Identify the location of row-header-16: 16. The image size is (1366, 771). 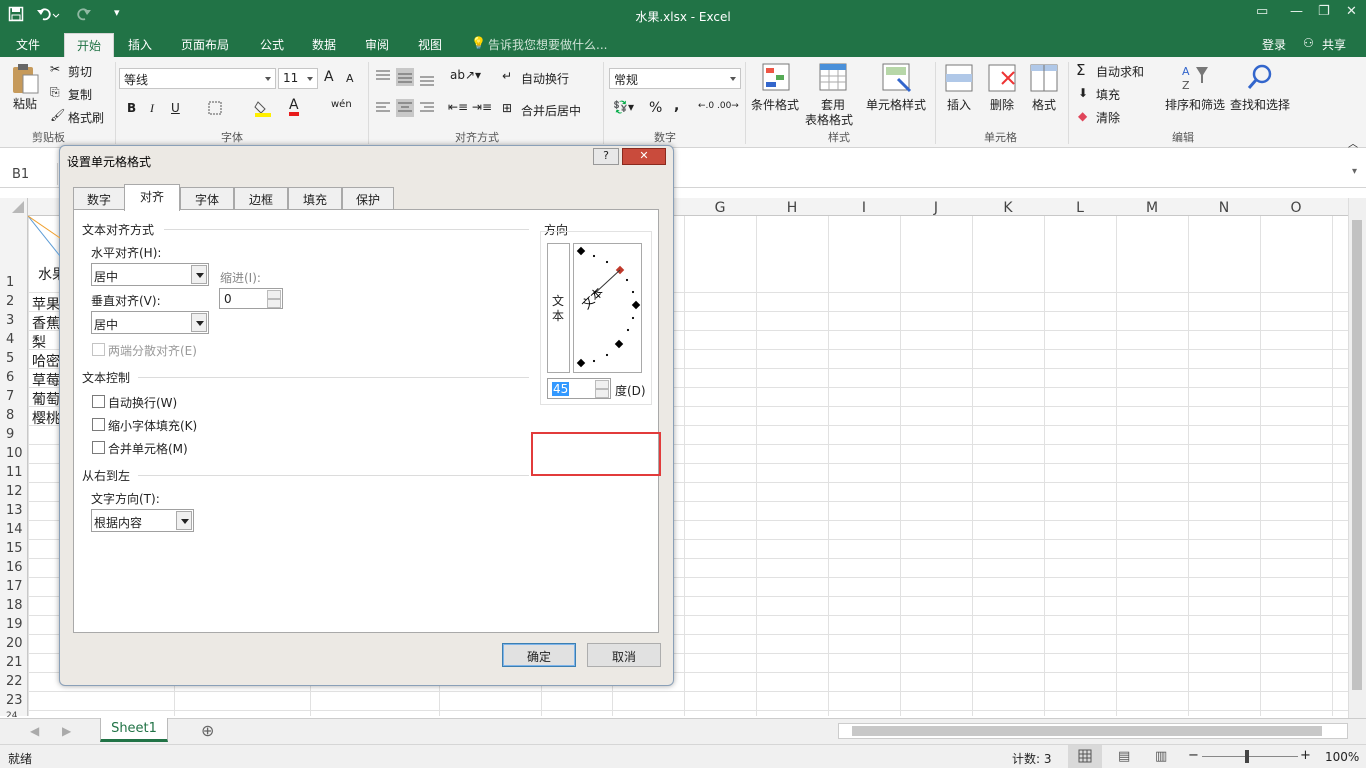
(13, 567).